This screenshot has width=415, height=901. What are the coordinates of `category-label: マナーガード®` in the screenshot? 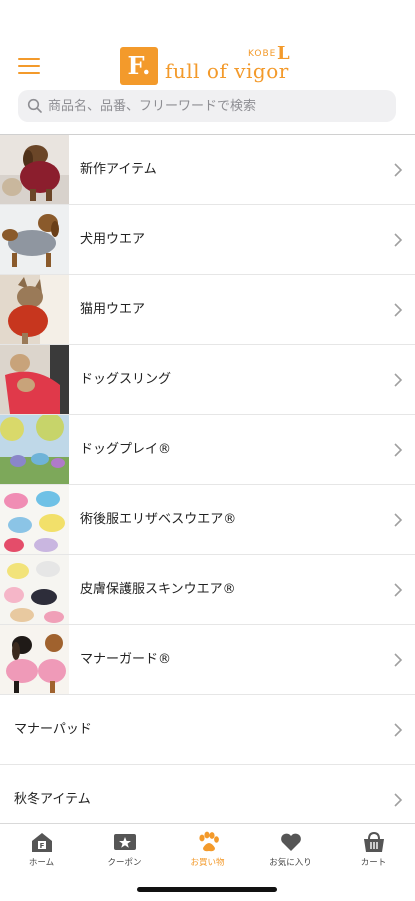 It's located at (126, 659).